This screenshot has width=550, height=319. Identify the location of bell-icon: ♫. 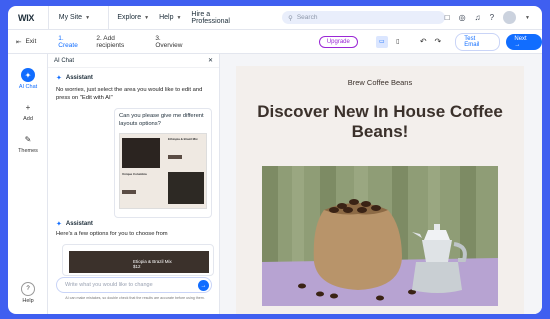
(478, 17).